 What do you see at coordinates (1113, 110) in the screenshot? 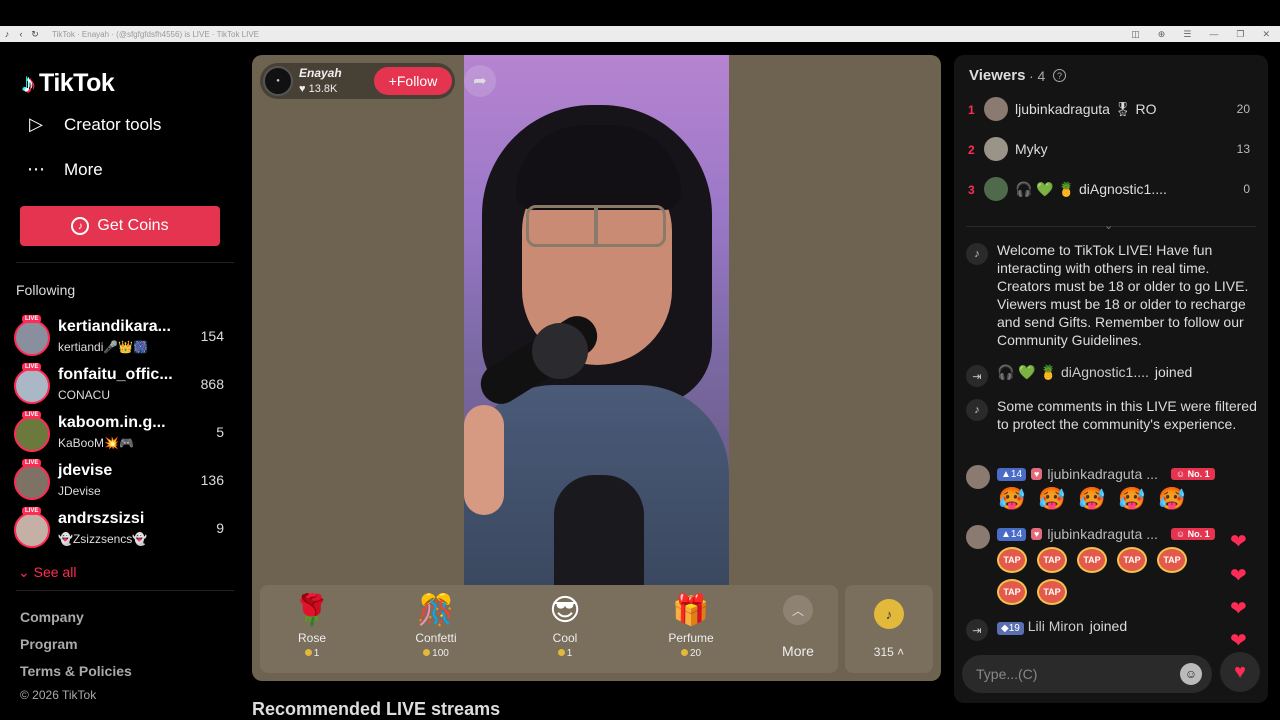
I see `viewer-row: 1 ljubinkadraguta 🎖 RO 20` at bounding box center [1113, 110].